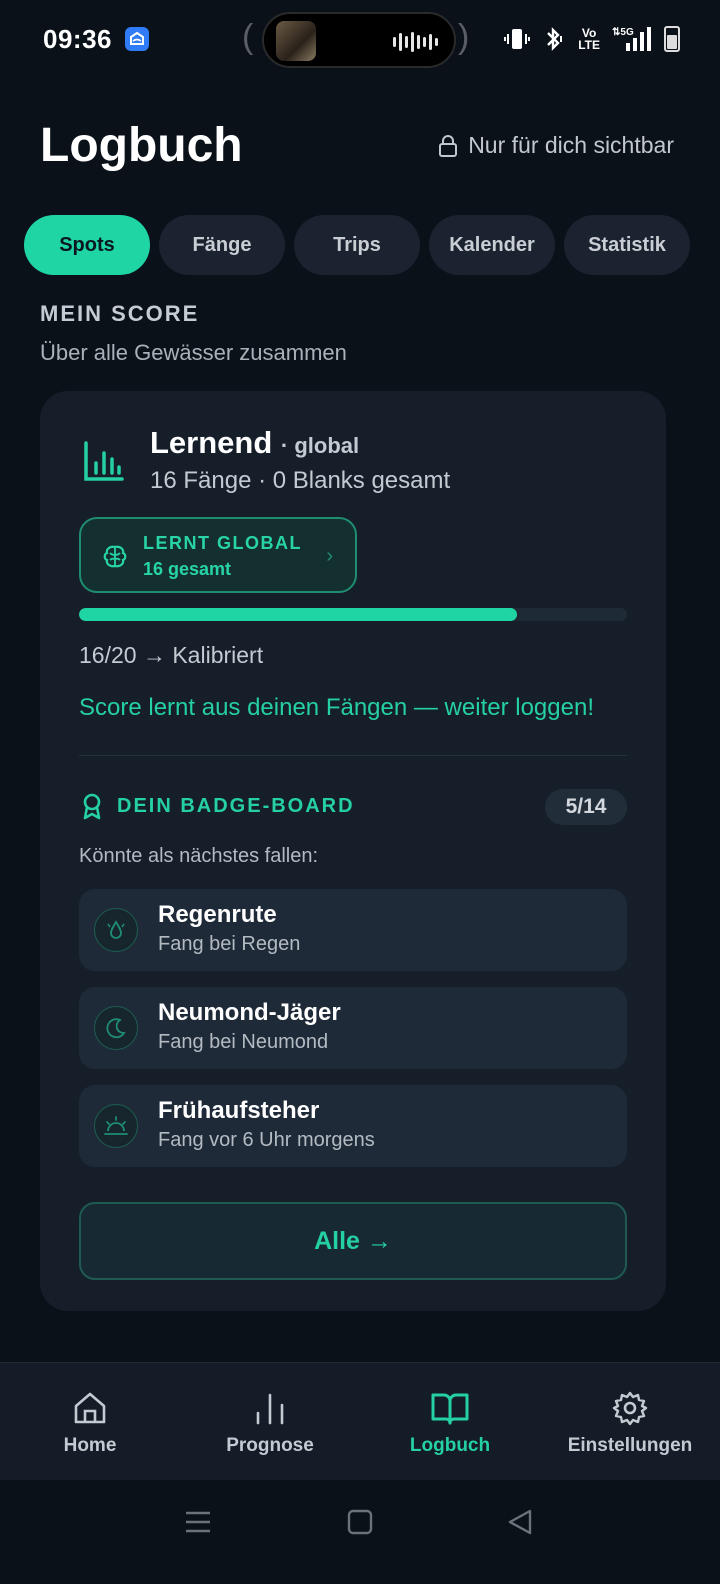 Image resolution: width=720 pixels, height=1584 pixels. Describe the element at coordinates (415, 42) in the screenshot. I see `audio-wave-icon` at that location.